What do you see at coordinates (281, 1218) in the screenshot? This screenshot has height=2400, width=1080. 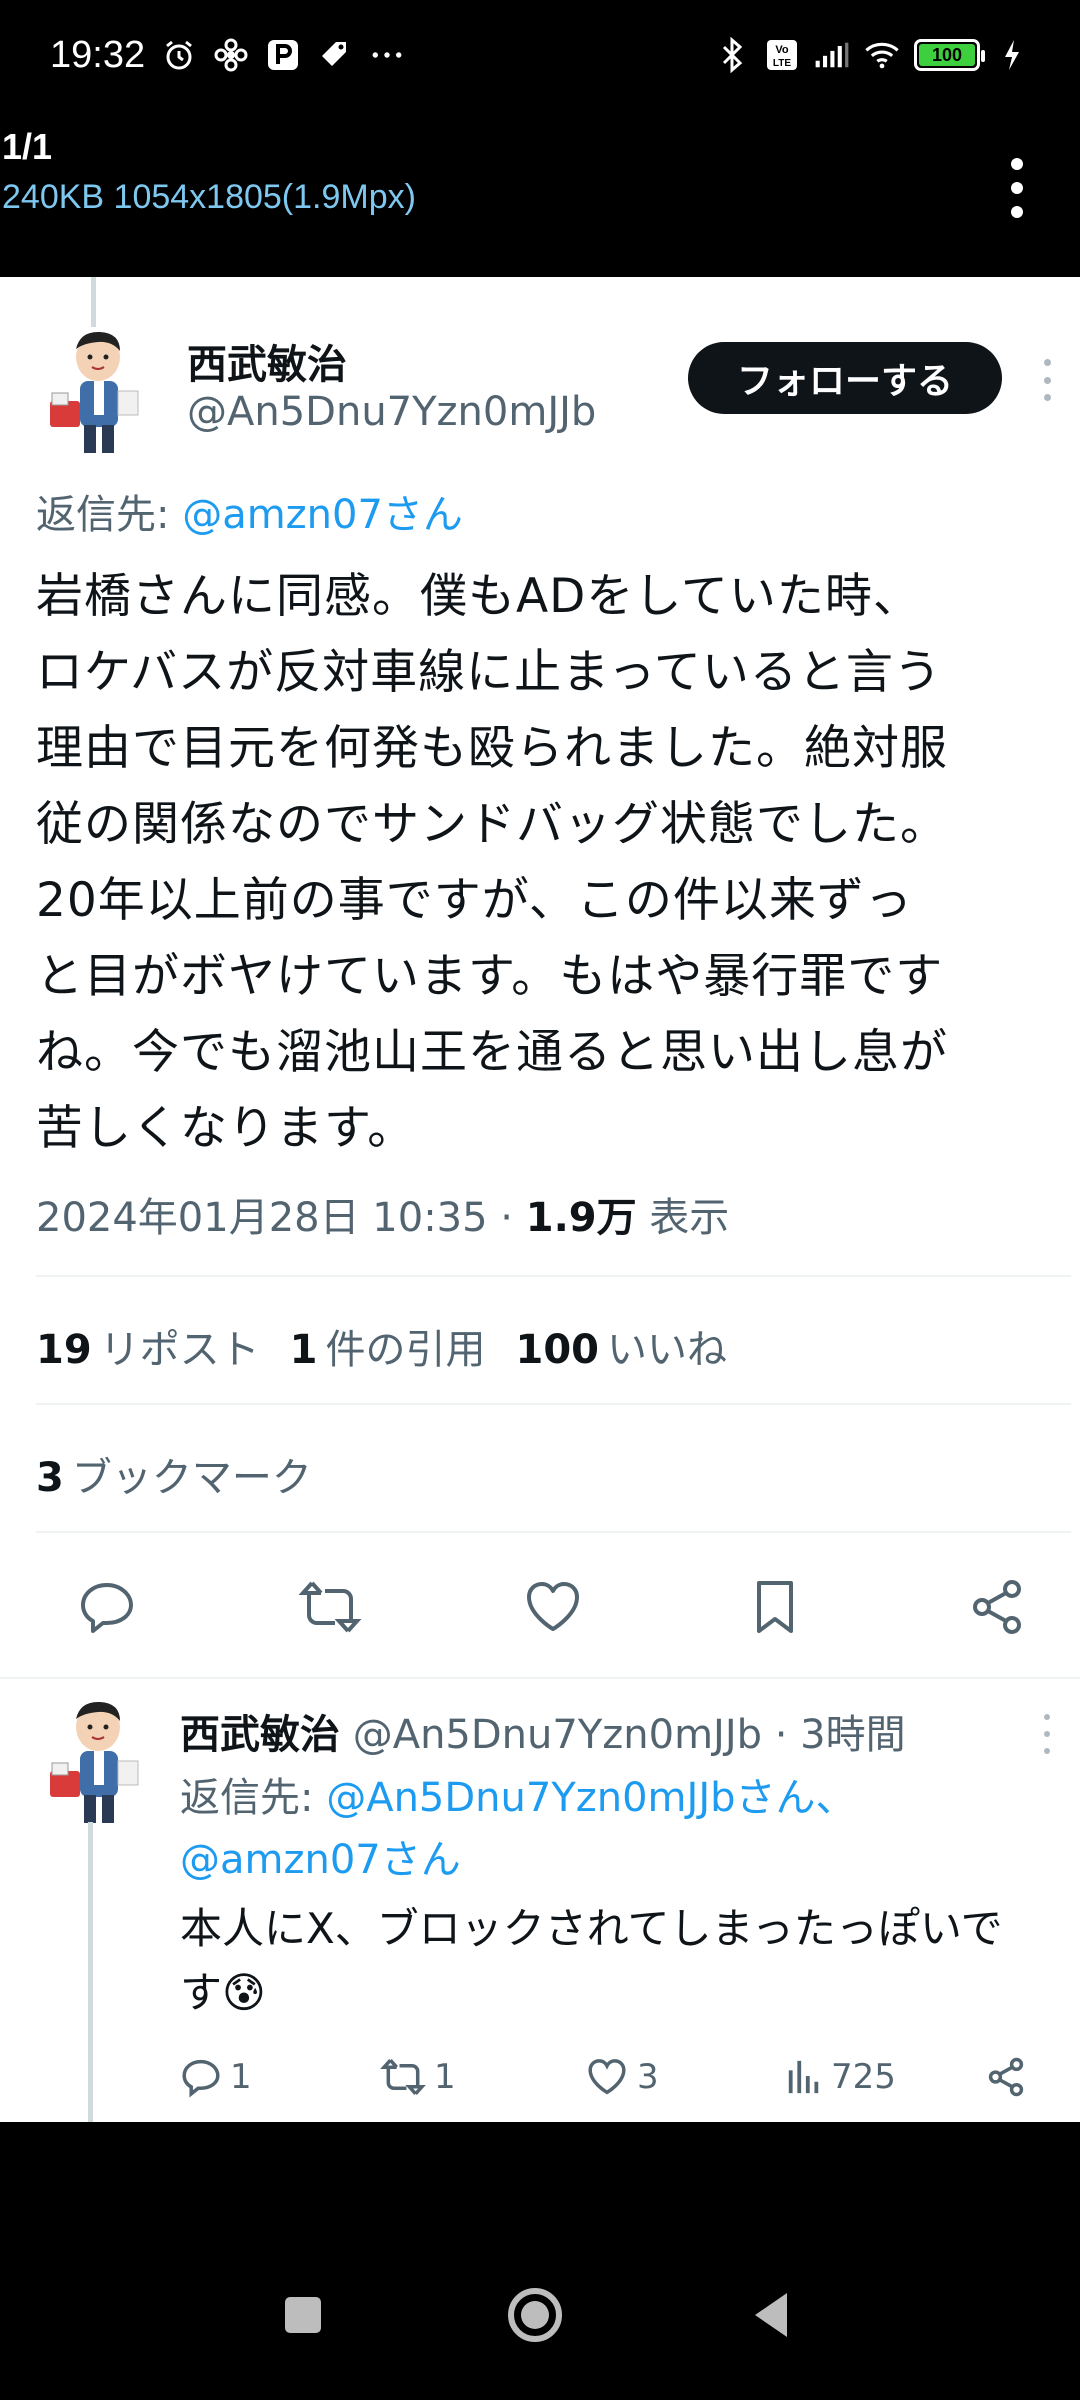 I see `timestamp: 2024年01月28日 10:35 ·` at bounding box center [281, 1218].